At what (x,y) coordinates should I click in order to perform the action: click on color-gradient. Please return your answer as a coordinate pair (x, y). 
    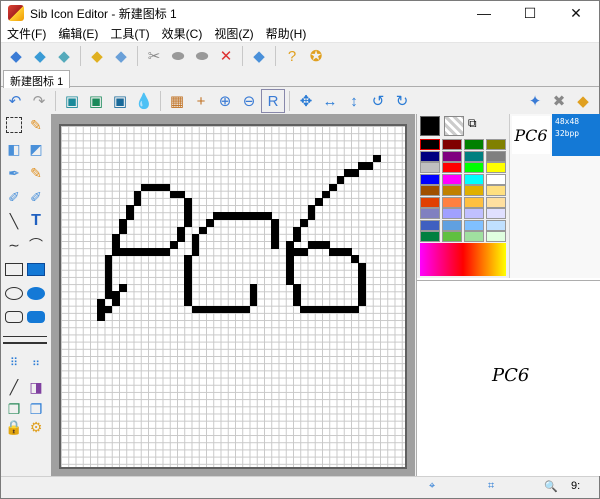
    Looking at the image, I should click on (463, 259).